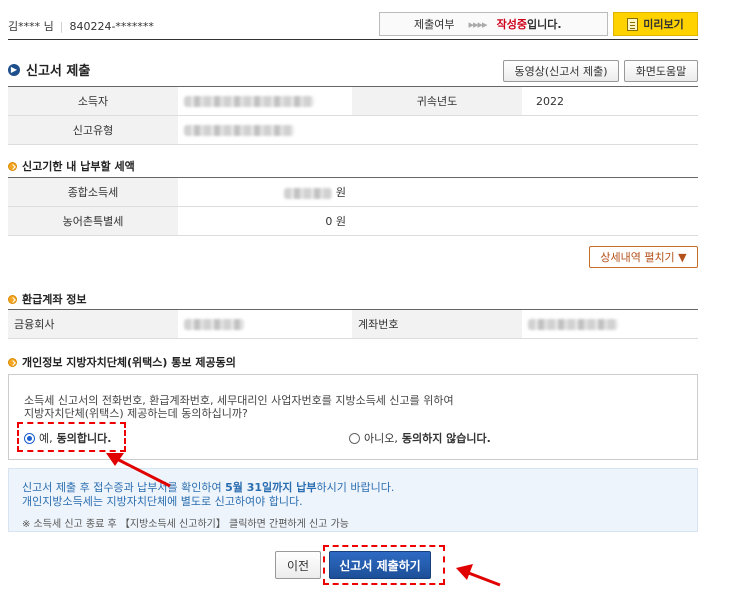 The height and width of the screenshot is (604, 731). Describe the element at coordinates (29, 438) in the screenshot. I see `radio-selected-icon` at that location.